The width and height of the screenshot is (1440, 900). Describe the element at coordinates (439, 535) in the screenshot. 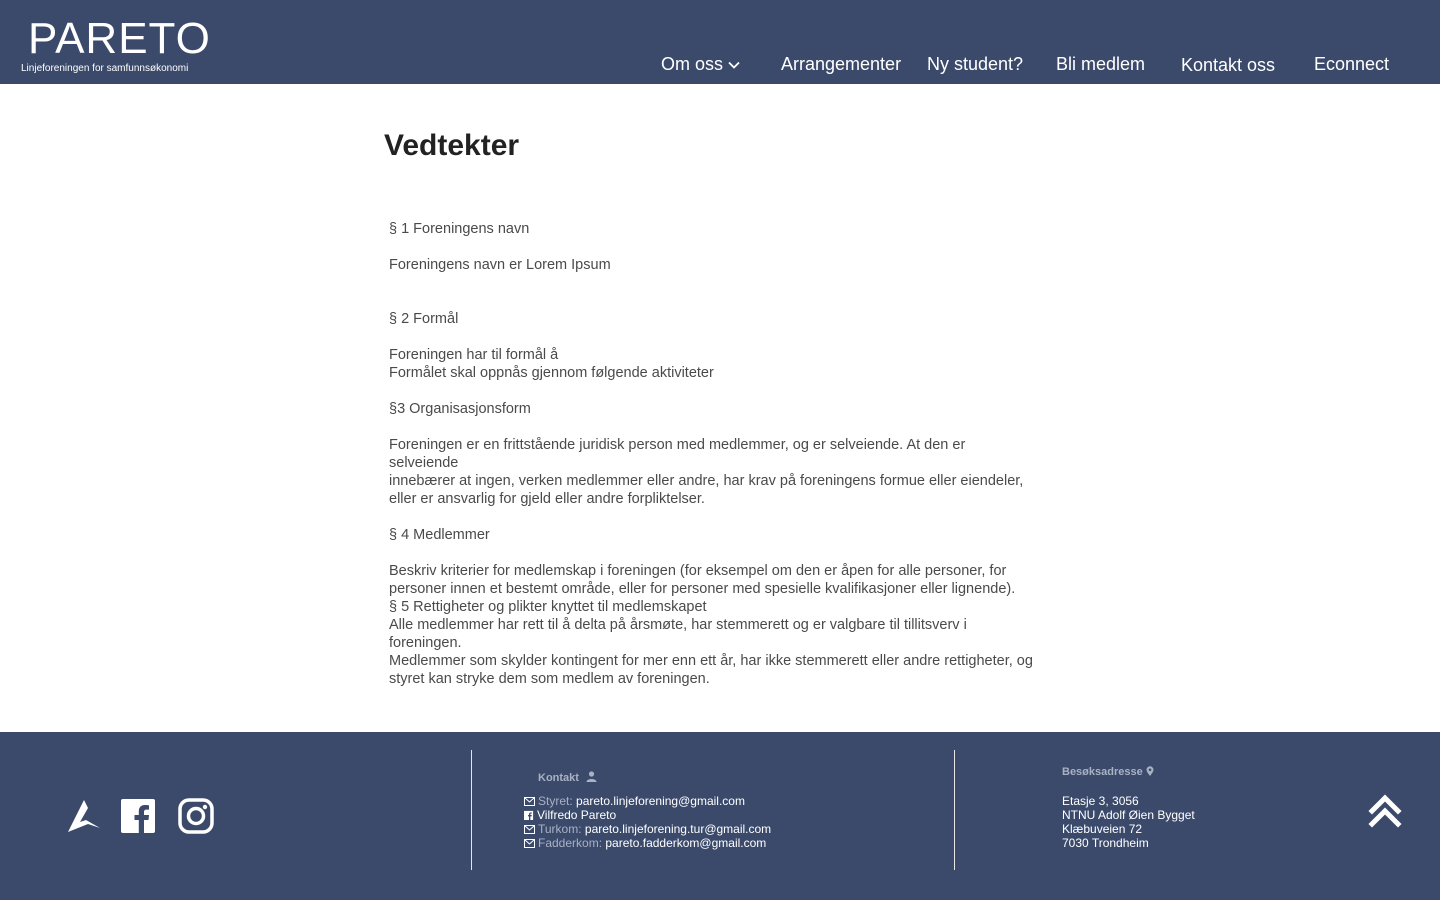

I see `section-heading: § 4 Medlemmer` at that location.